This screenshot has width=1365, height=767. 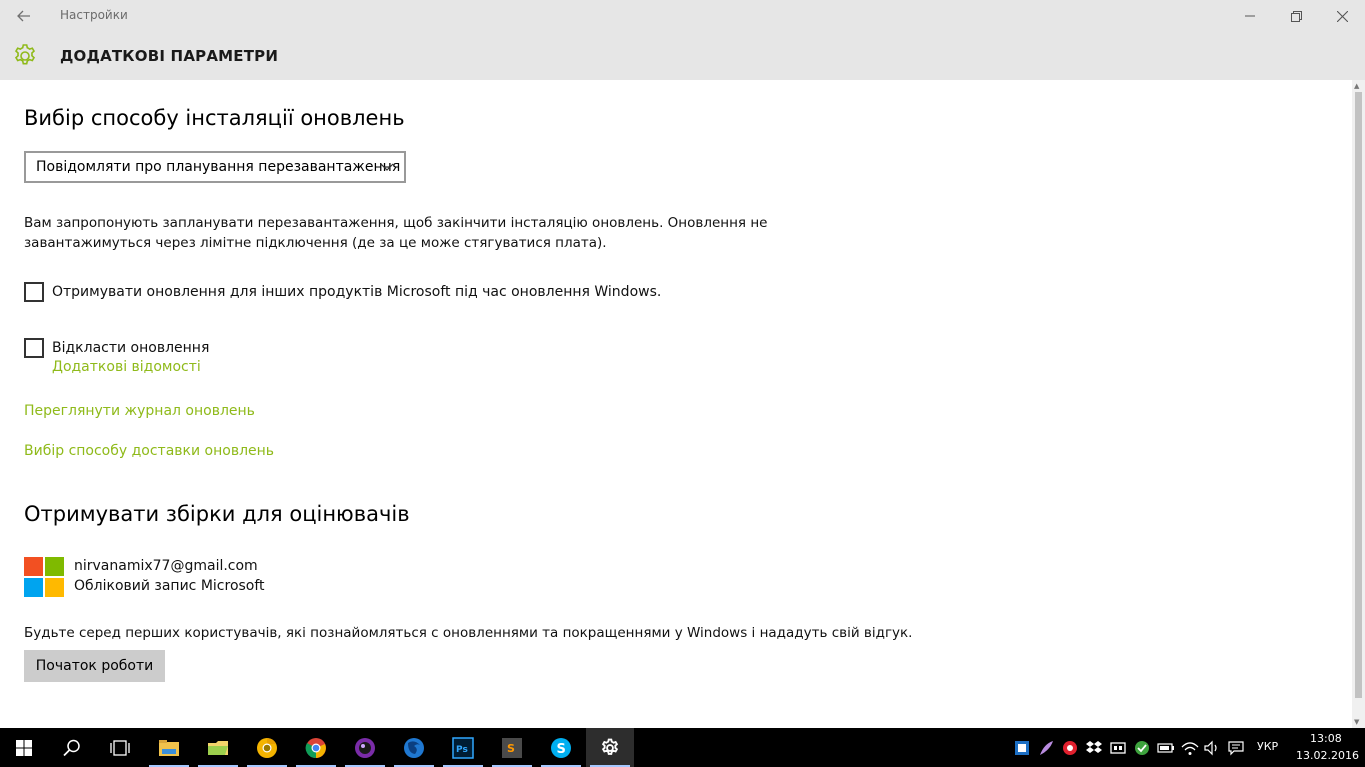 I want to click on taskbar-chrome, so click(x=316, y=747).